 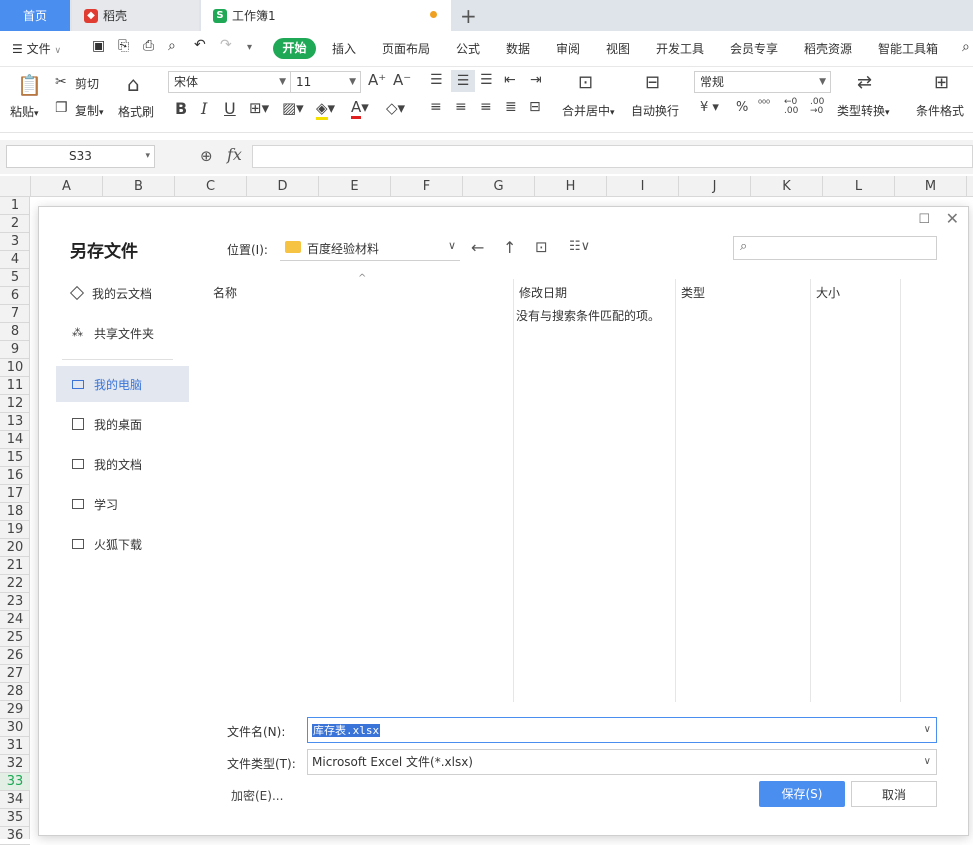 What do you see at coordinates (15, 512) in the screenshot?
I see `row-header-18: 18` at bounding box center [15, 512].